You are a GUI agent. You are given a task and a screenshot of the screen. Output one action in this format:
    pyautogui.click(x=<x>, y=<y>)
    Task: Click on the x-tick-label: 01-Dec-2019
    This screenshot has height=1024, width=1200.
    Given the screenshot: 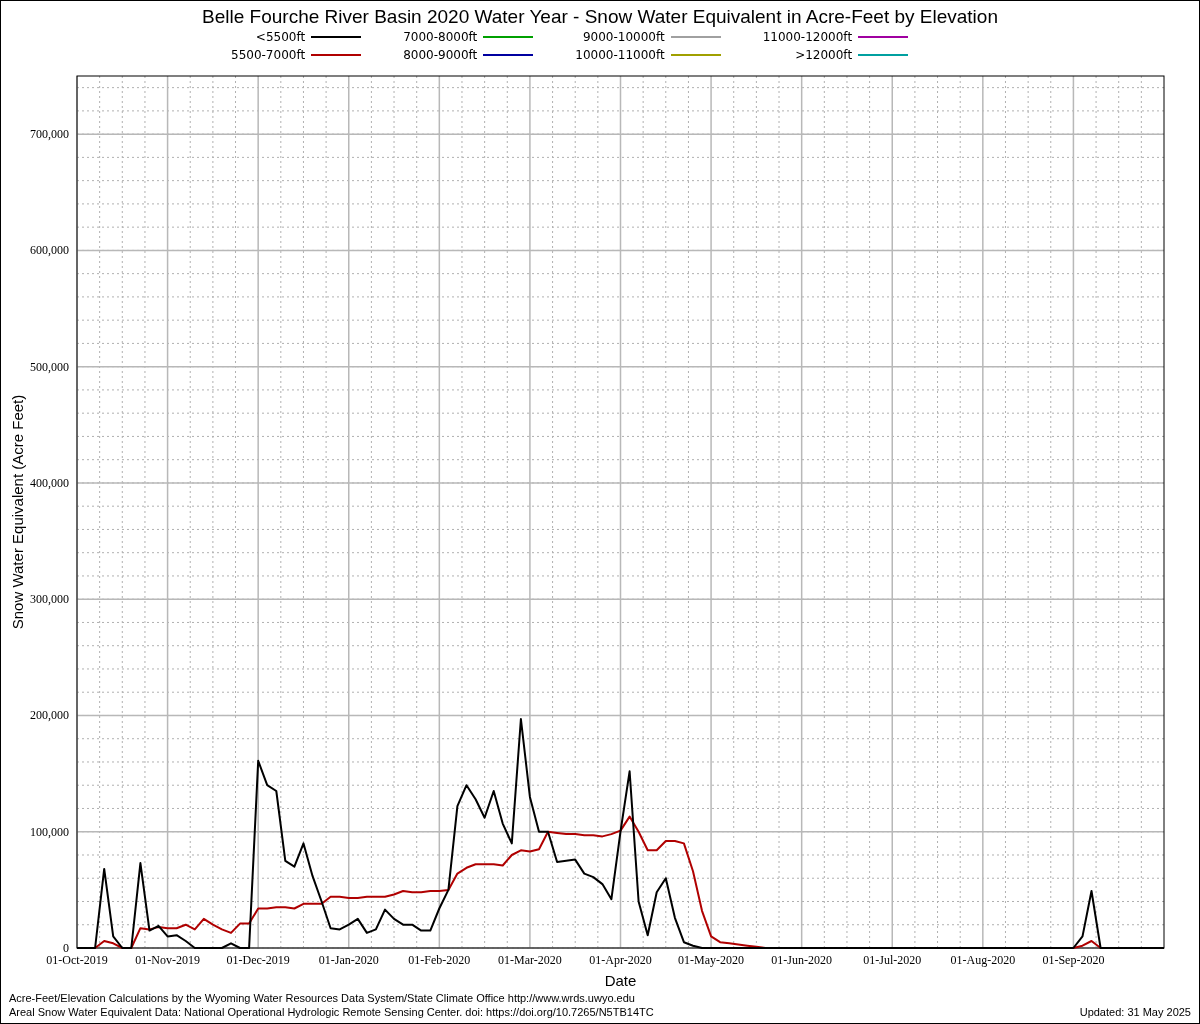 What is the action you would take?
    pyautogui.click(x=258, y=960)
    